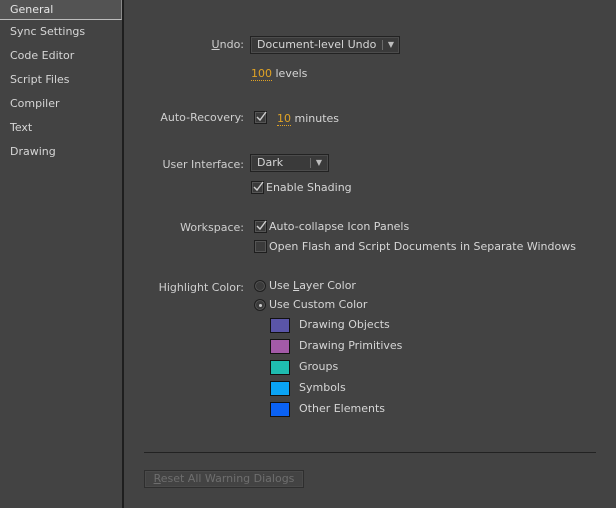  Describe the element at coordinates (203, 164) in the screenshot. I see `user-interface-label: User Interface:` at that location.